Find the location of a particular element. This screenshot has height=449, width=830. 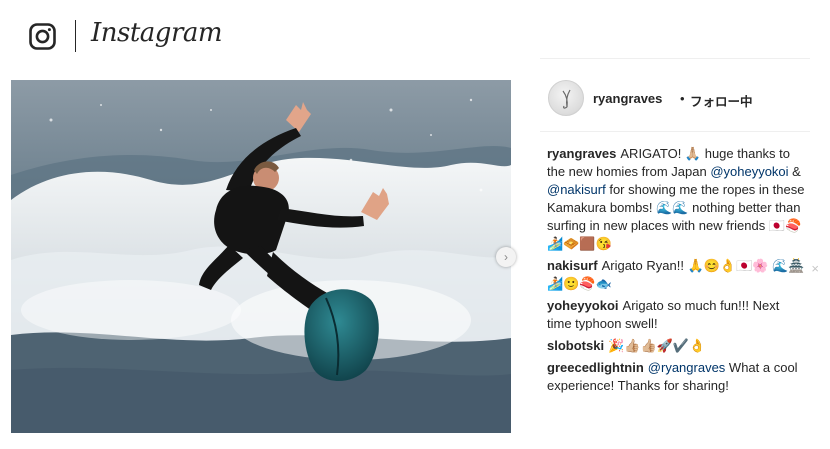

comment-username: nakisurf is located at coordinates (572, 265).